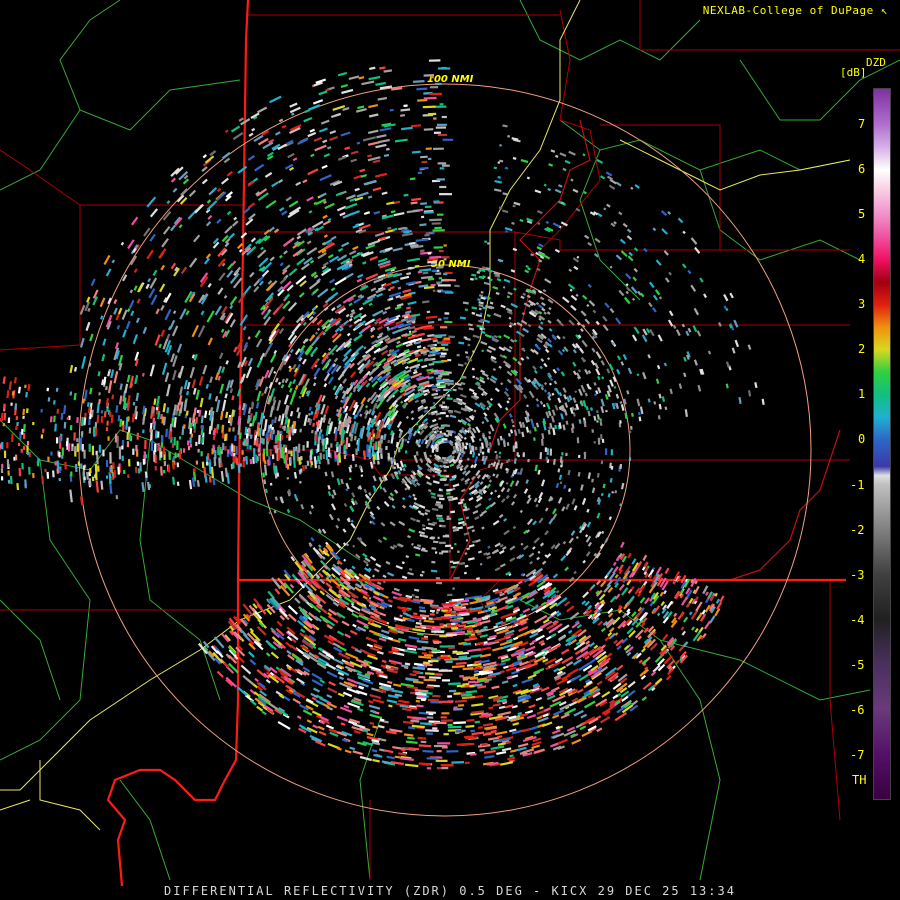  What do you see at coordinates (862, 394) in the screenshot?
I see `colorbar-tick: 1` at bounding box center [862, 394].